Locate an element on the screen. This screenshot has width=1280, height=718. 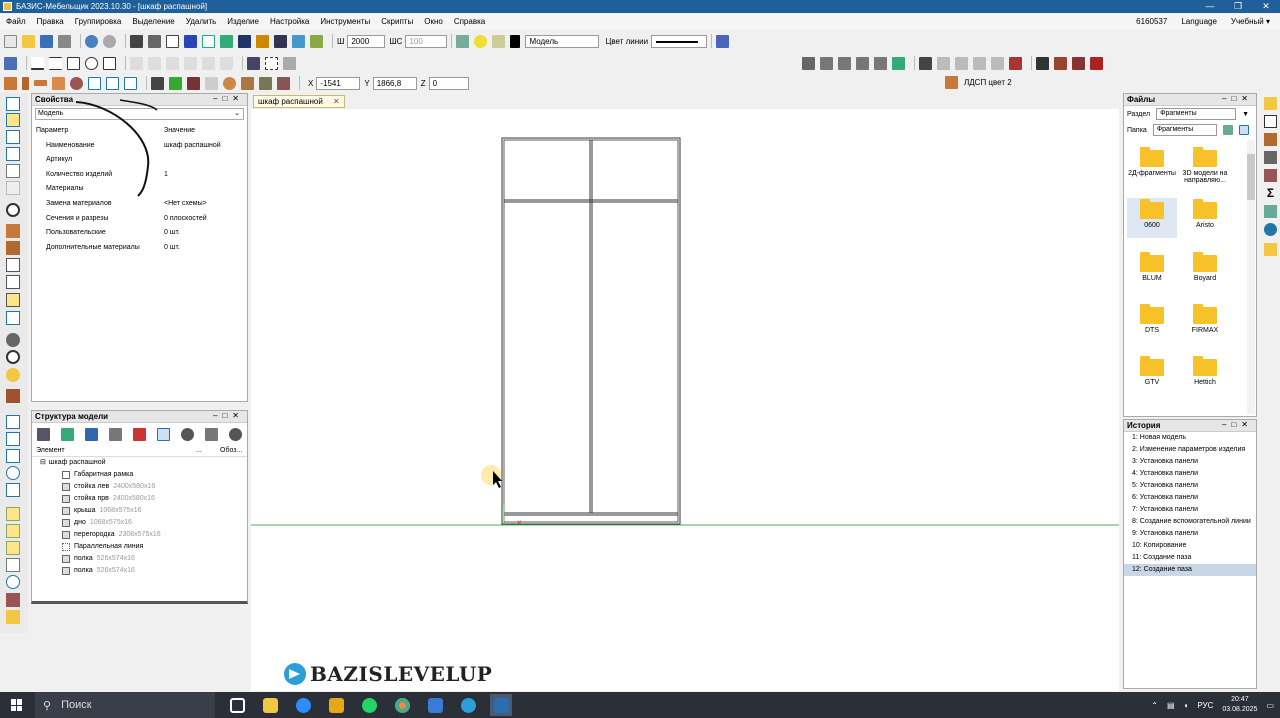
menu-delete: Удалить is located at coordinates (201, 21).